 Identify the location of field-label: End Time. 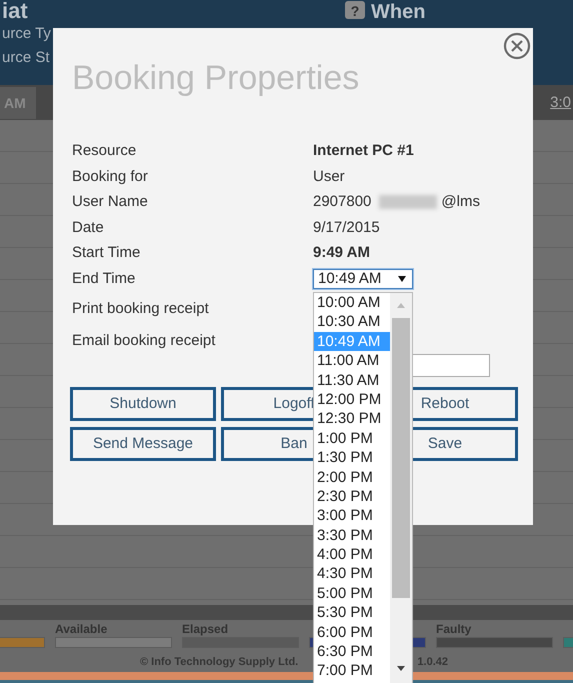
(104, 279).